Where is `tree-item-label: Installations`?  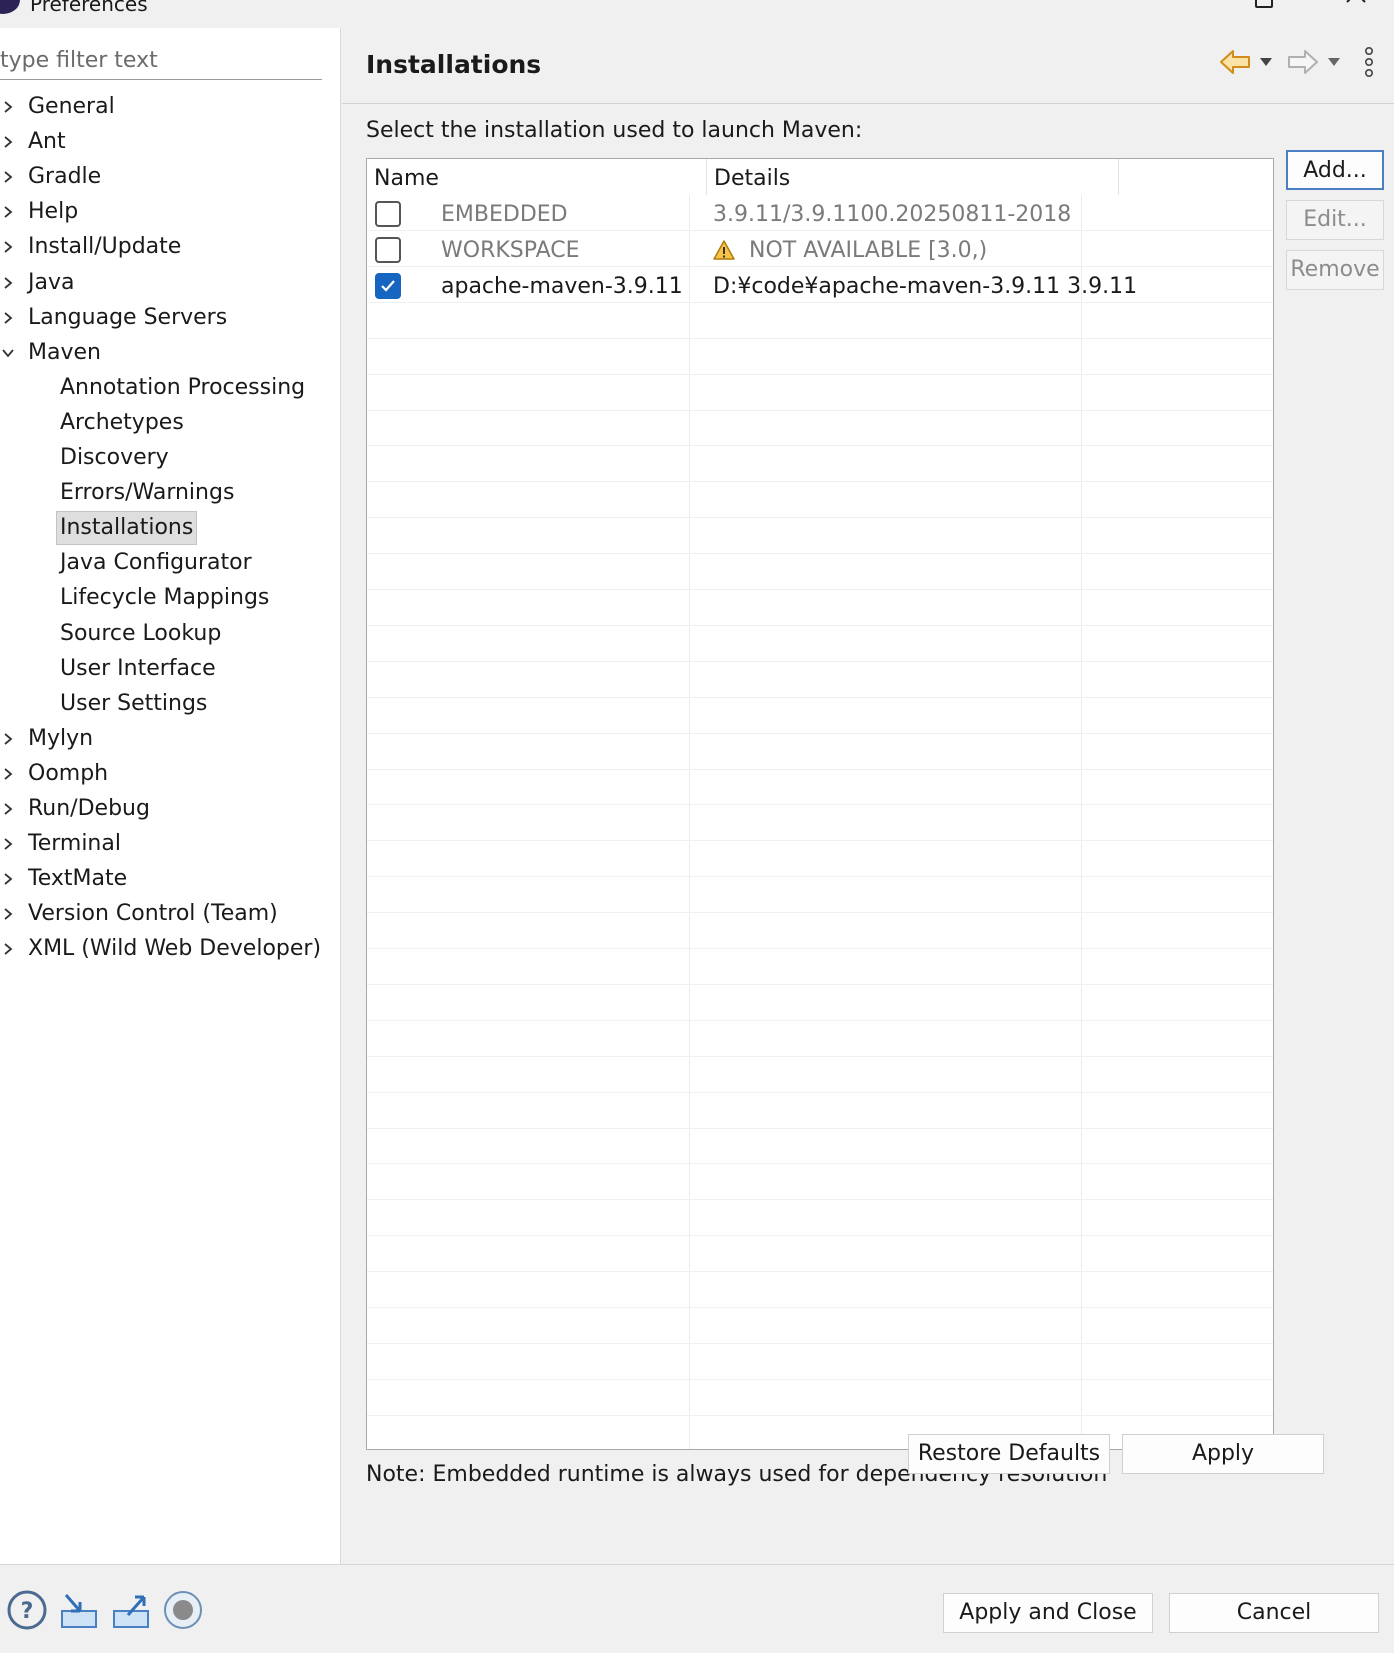
tree-item-label: Installations is located at coordinates (127, 528).